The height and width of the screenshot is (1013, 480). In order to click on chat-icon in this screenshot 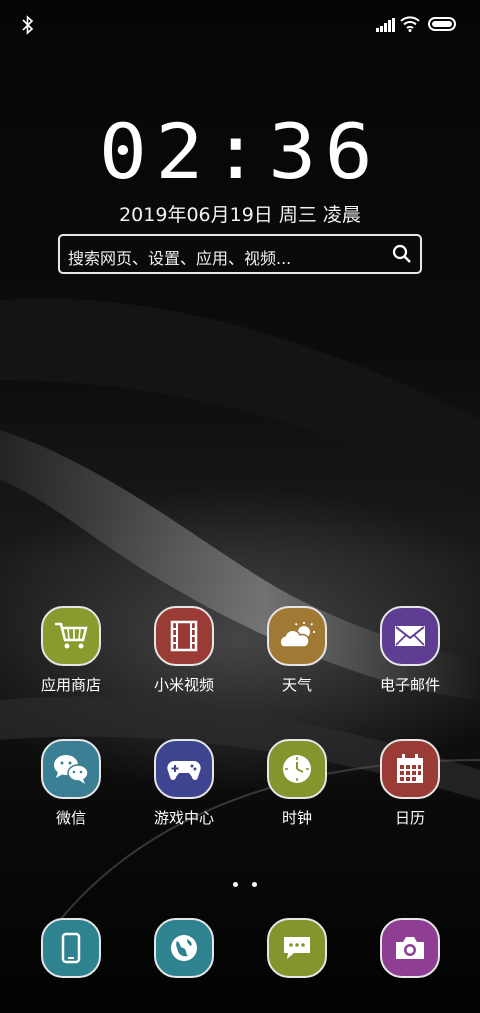, I will do `click(71, 769)`.